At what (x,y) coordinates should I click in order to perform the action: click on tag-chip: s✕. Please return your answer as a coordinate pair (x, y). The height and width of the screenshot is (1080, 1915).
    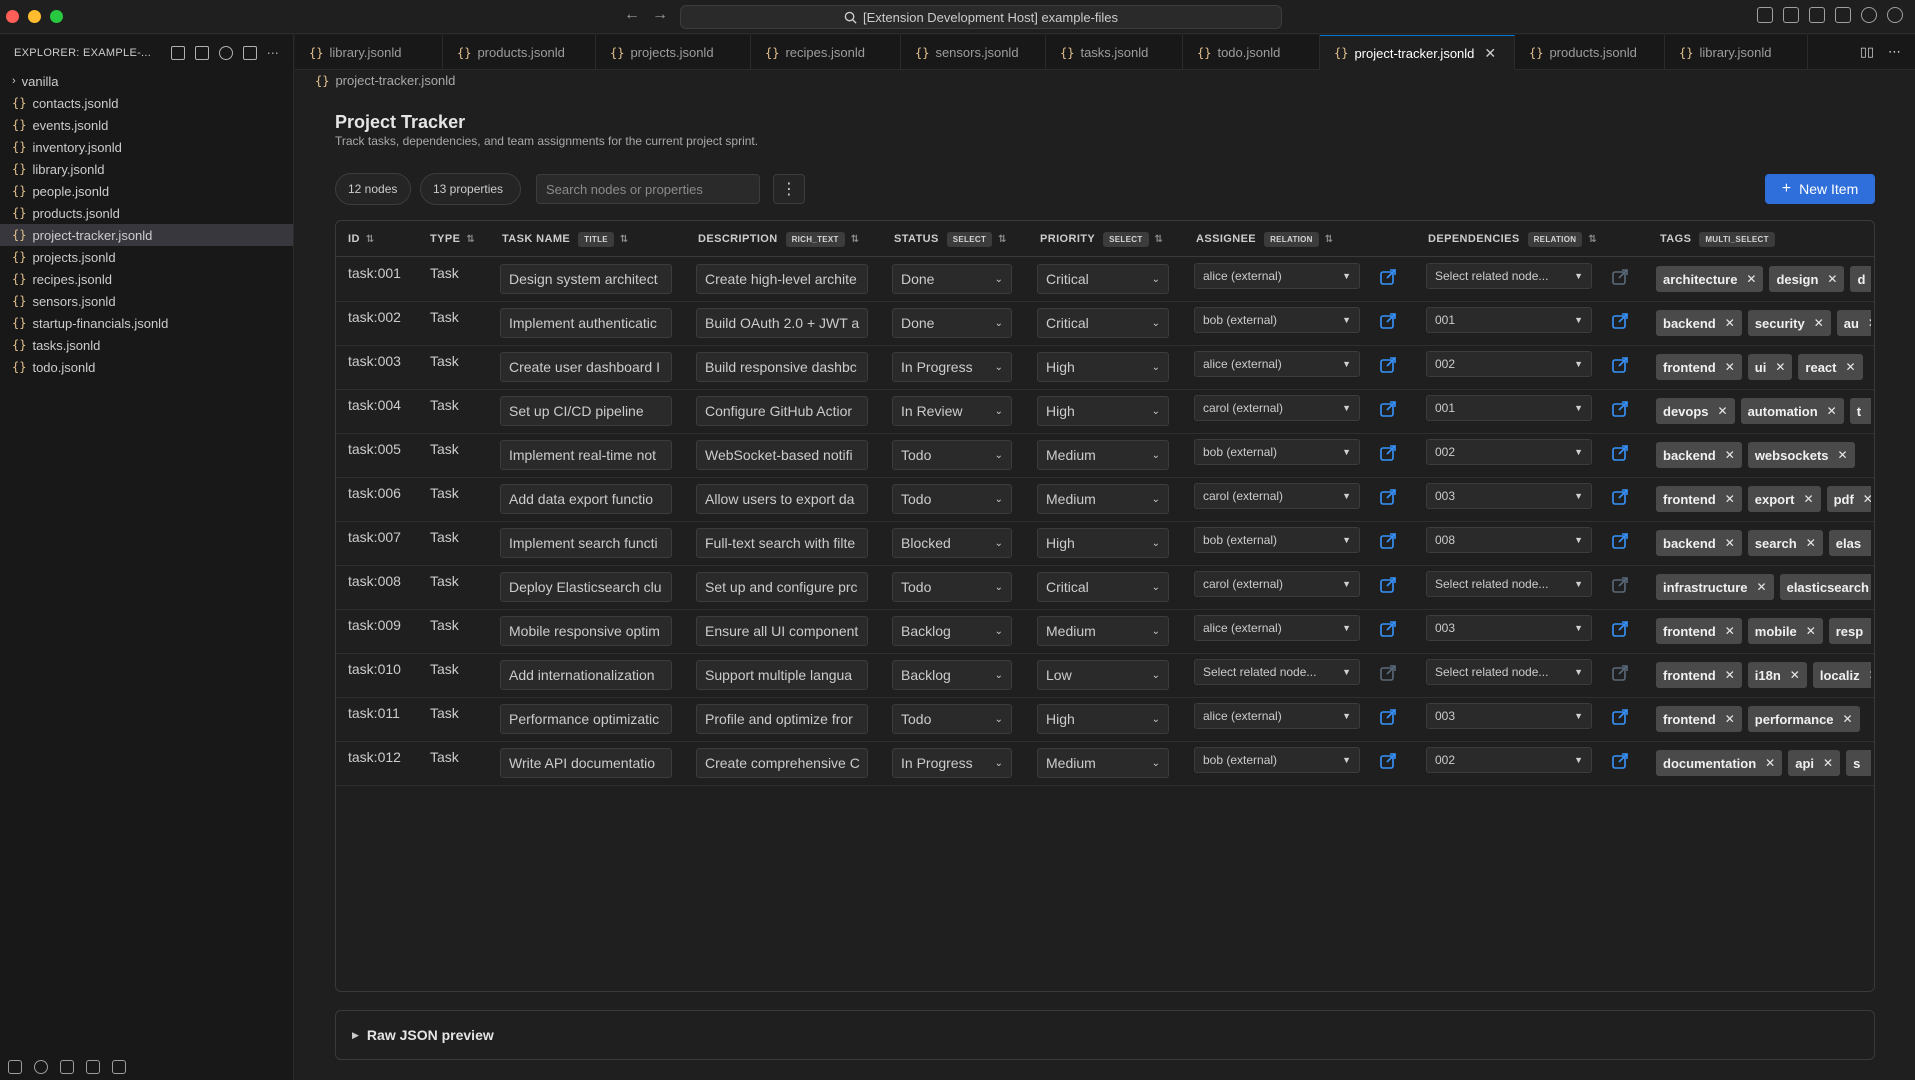
    Looking at the image, I should click on (1858, 763).